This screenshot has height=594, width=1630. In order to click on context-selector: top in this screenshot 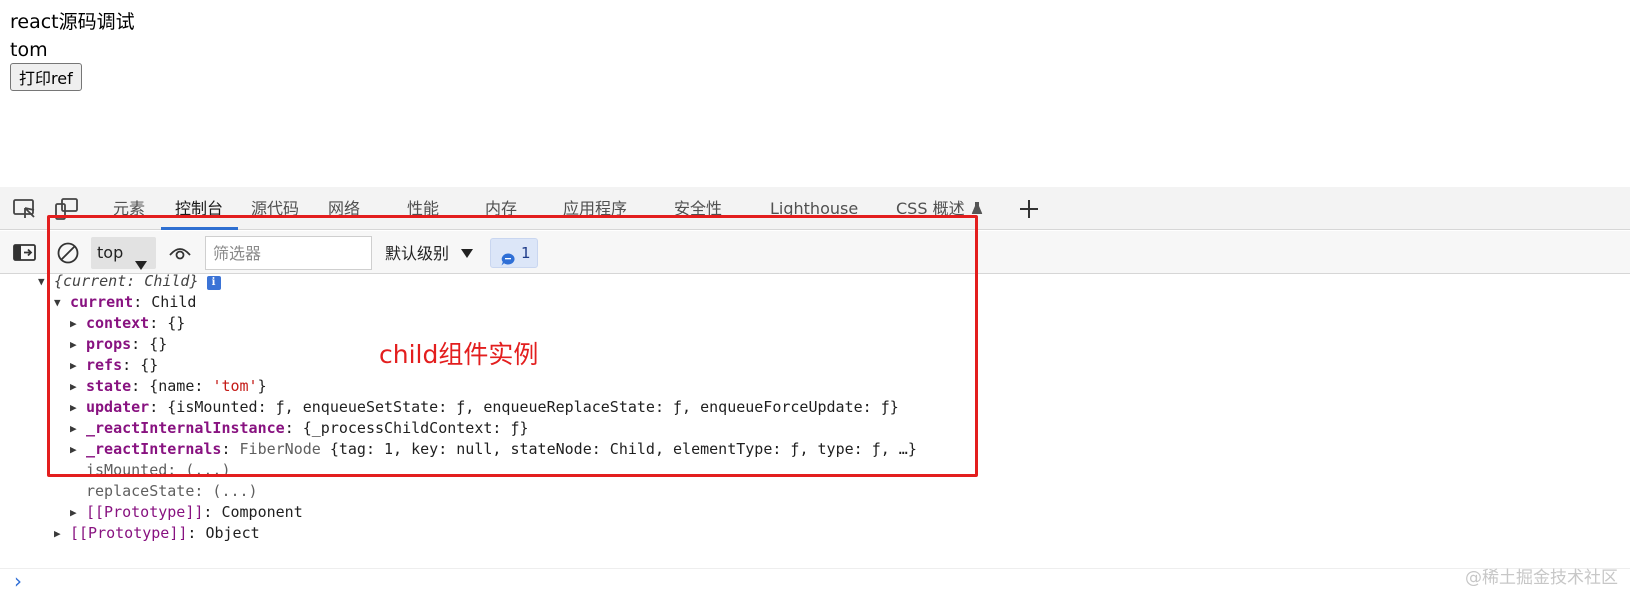, I will do `click(123, 253)`.